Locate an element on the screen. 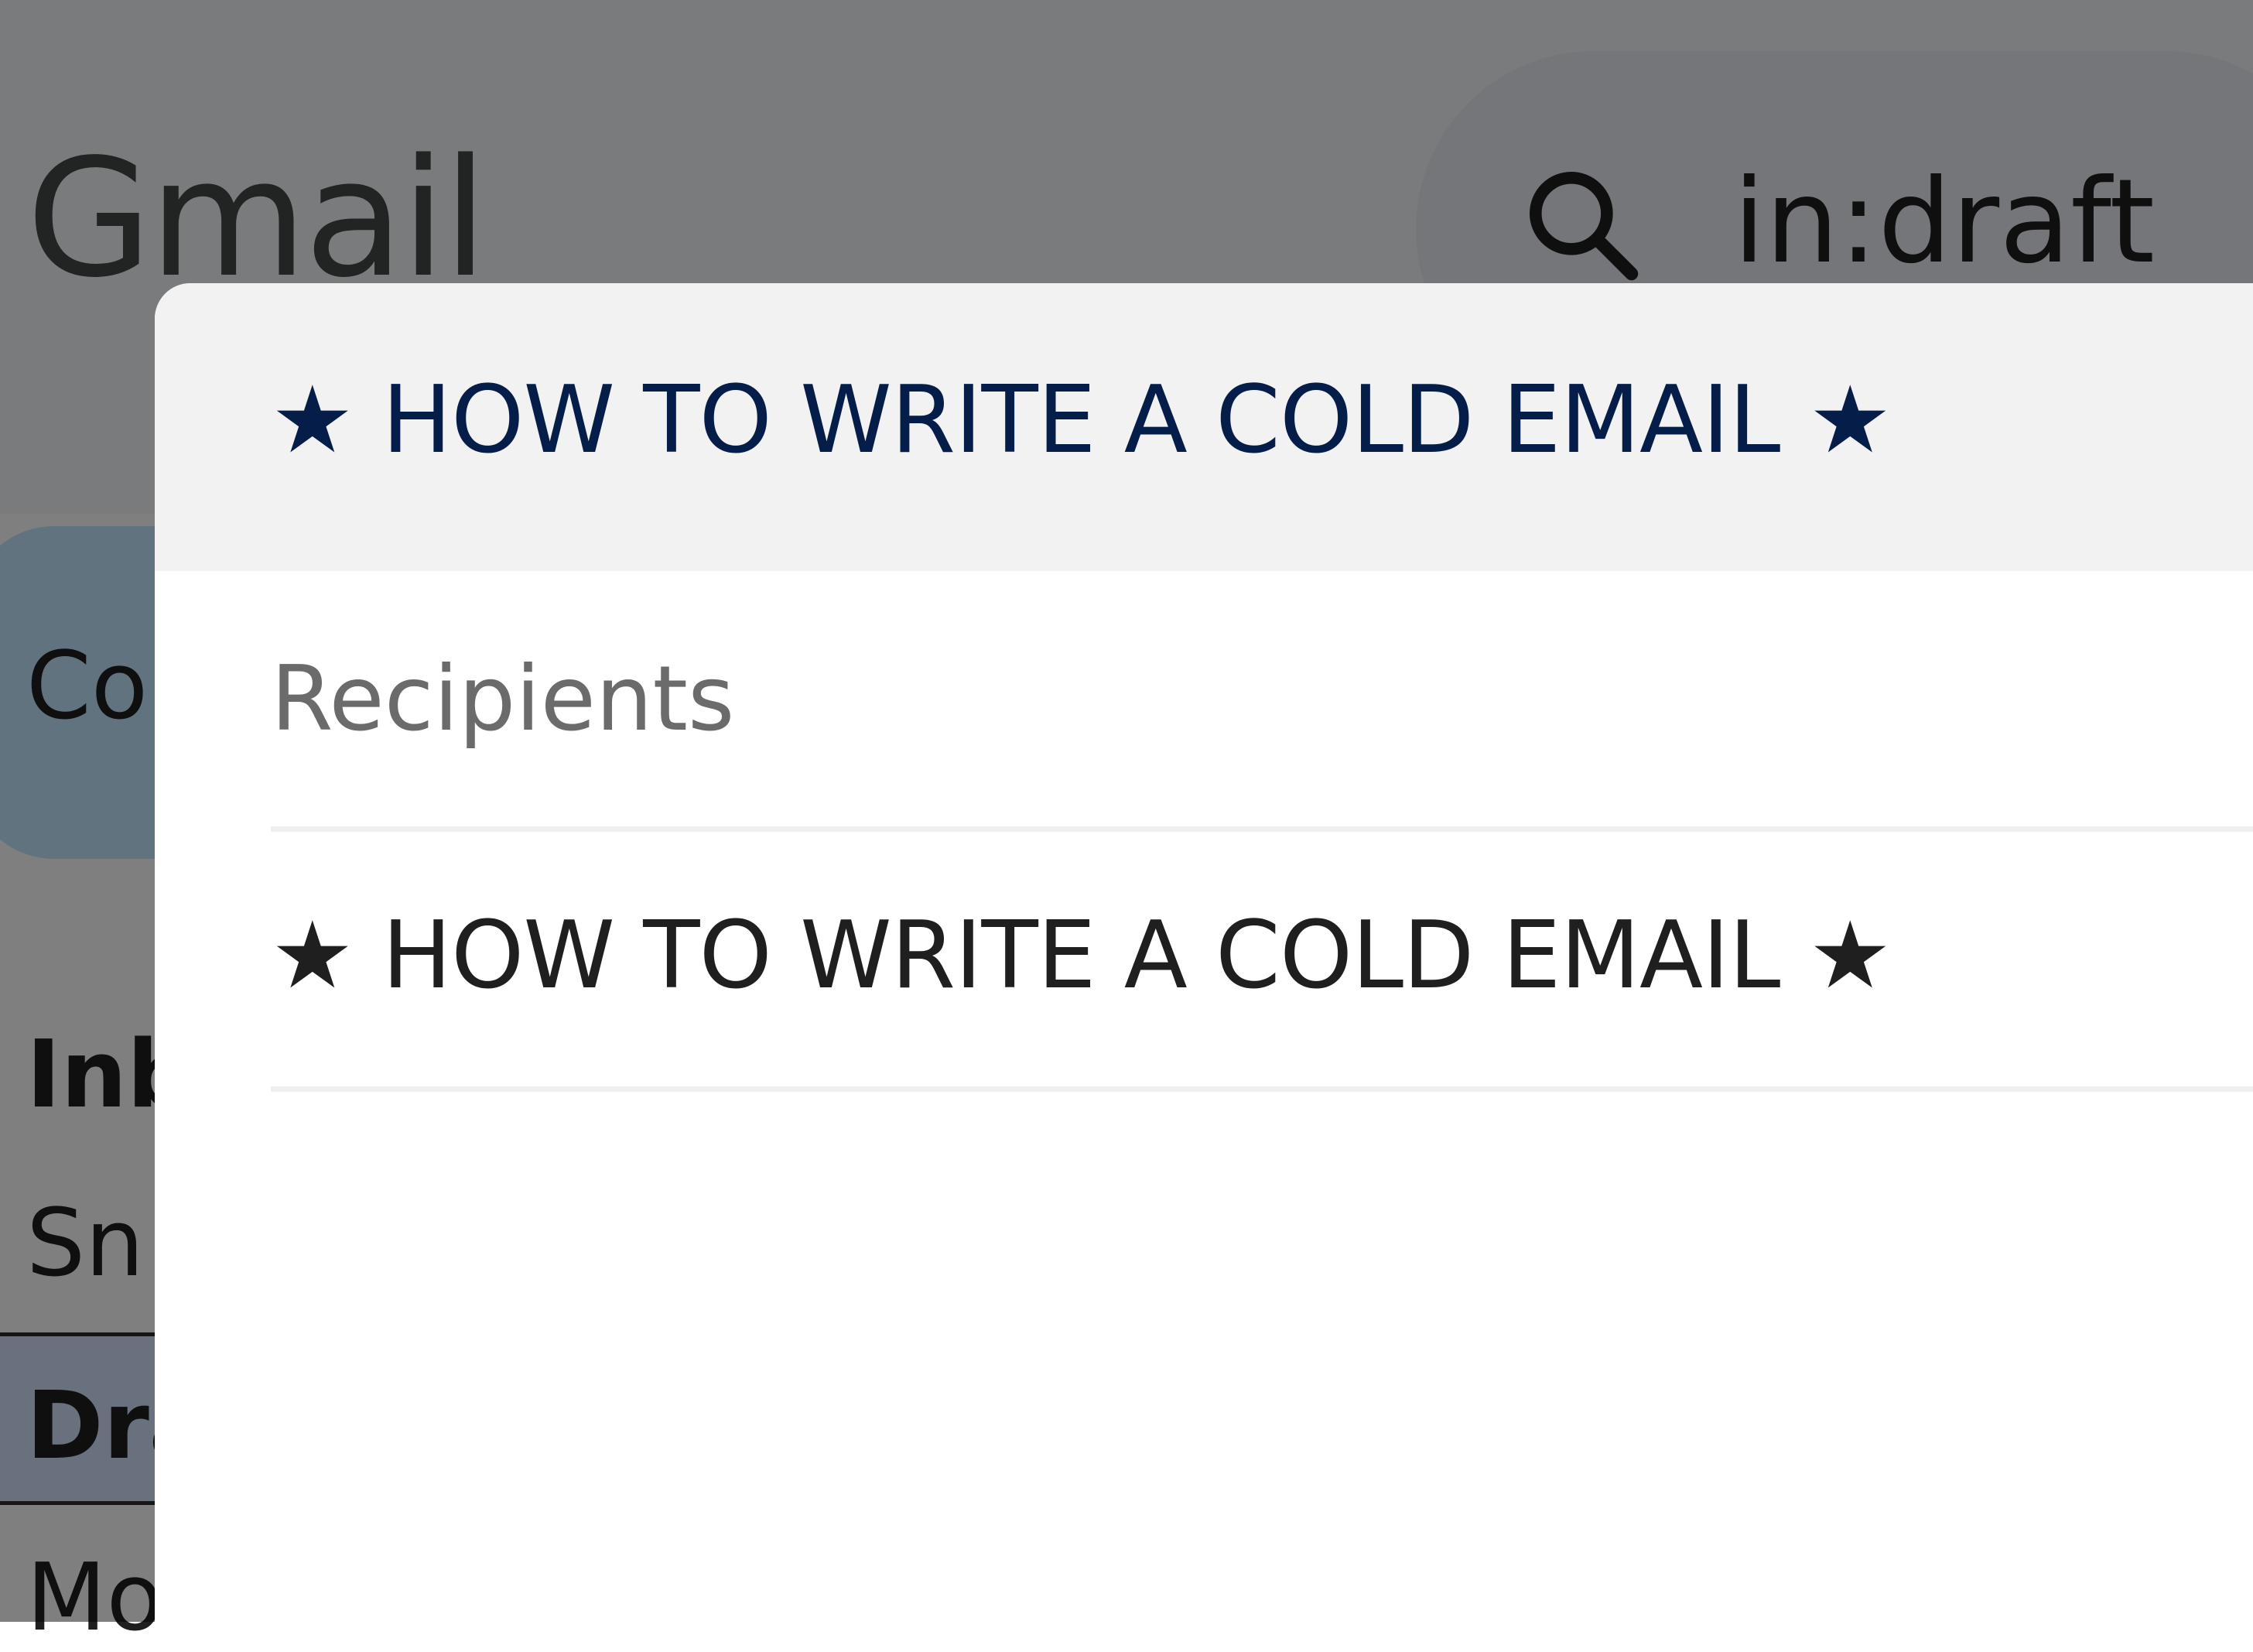 The image size is (2253, 1652). recipients-field: Recipients is located at coordinates (502, 700).